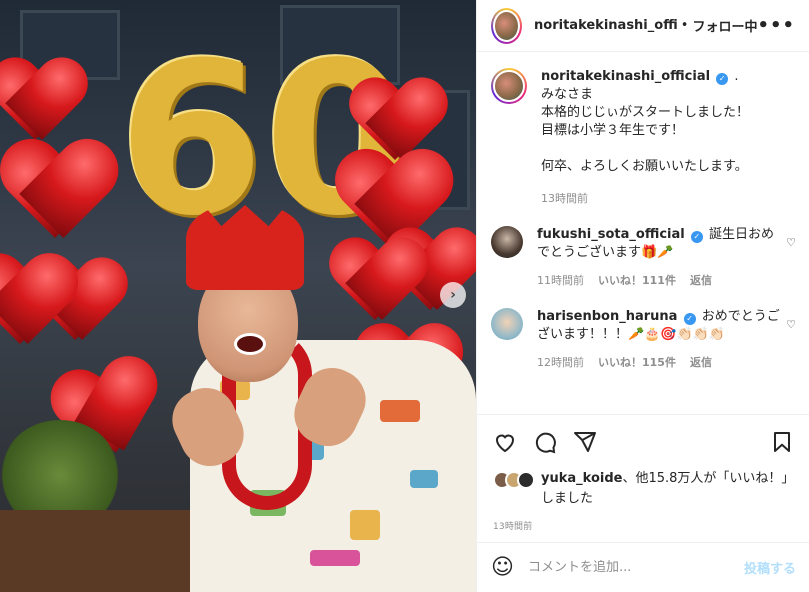  I want to click on post-actions: yuka_koide、他15.8万人が「いいね！」しました 13時間前, so click(643, 473).